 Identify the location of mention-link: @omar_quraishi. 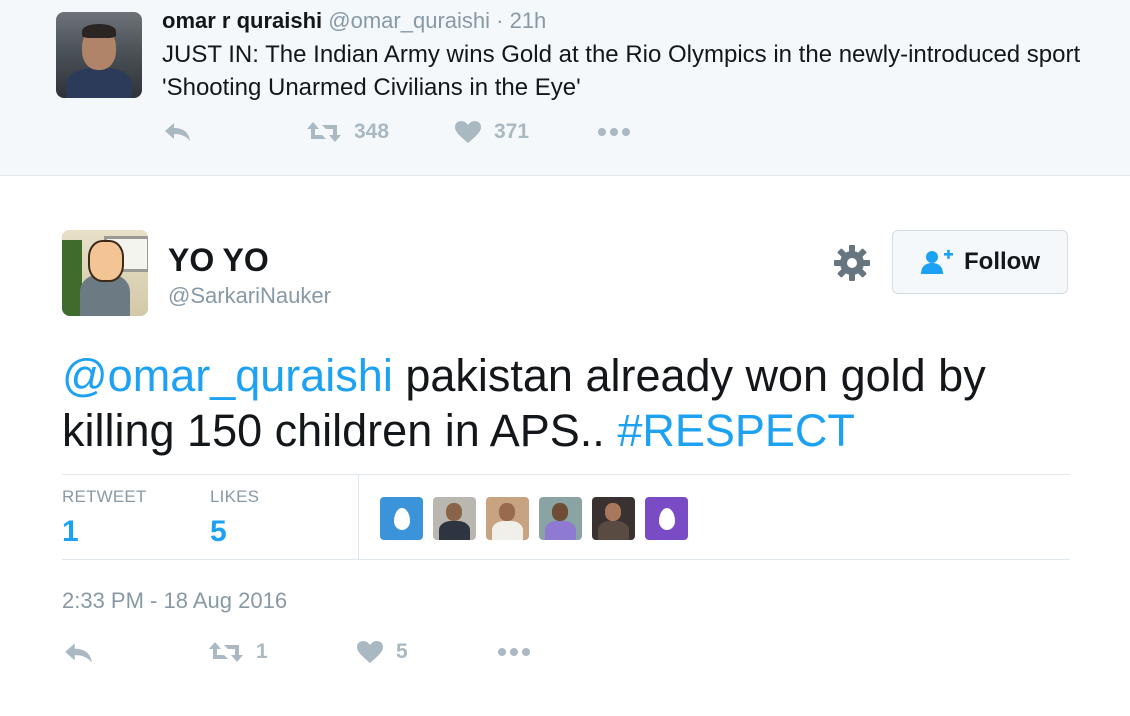
(227, 375).